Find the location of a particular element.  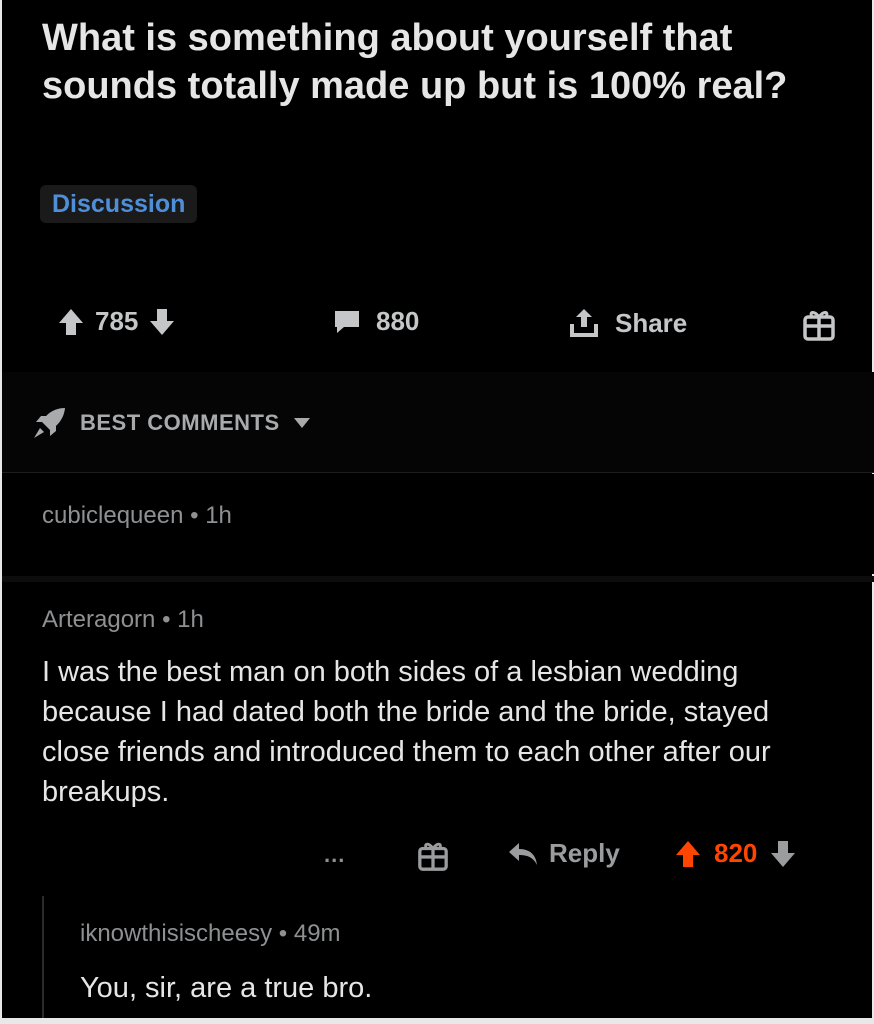

share-icon is located at coordinates (584, 323).